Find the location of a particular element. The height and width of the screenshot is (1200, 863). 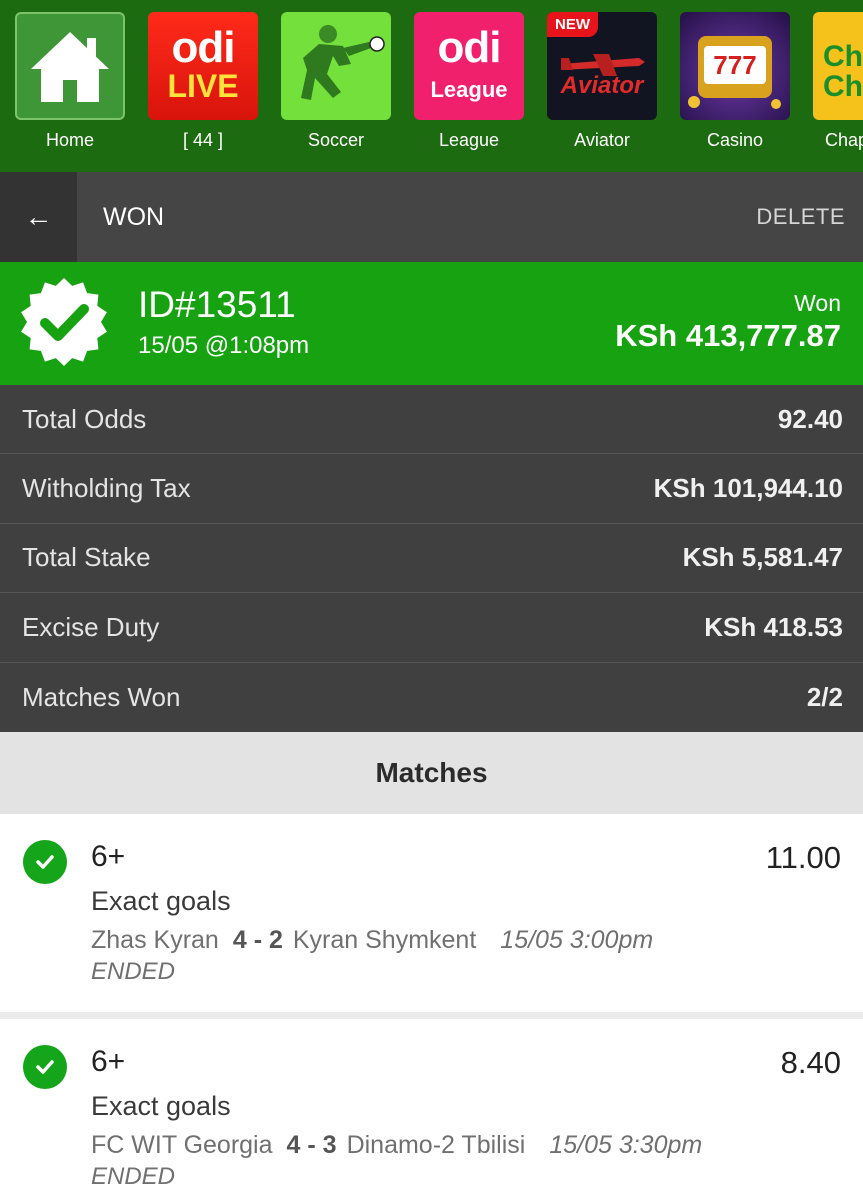

aviator-logo: Aviator is located at coordinates (602, 85).